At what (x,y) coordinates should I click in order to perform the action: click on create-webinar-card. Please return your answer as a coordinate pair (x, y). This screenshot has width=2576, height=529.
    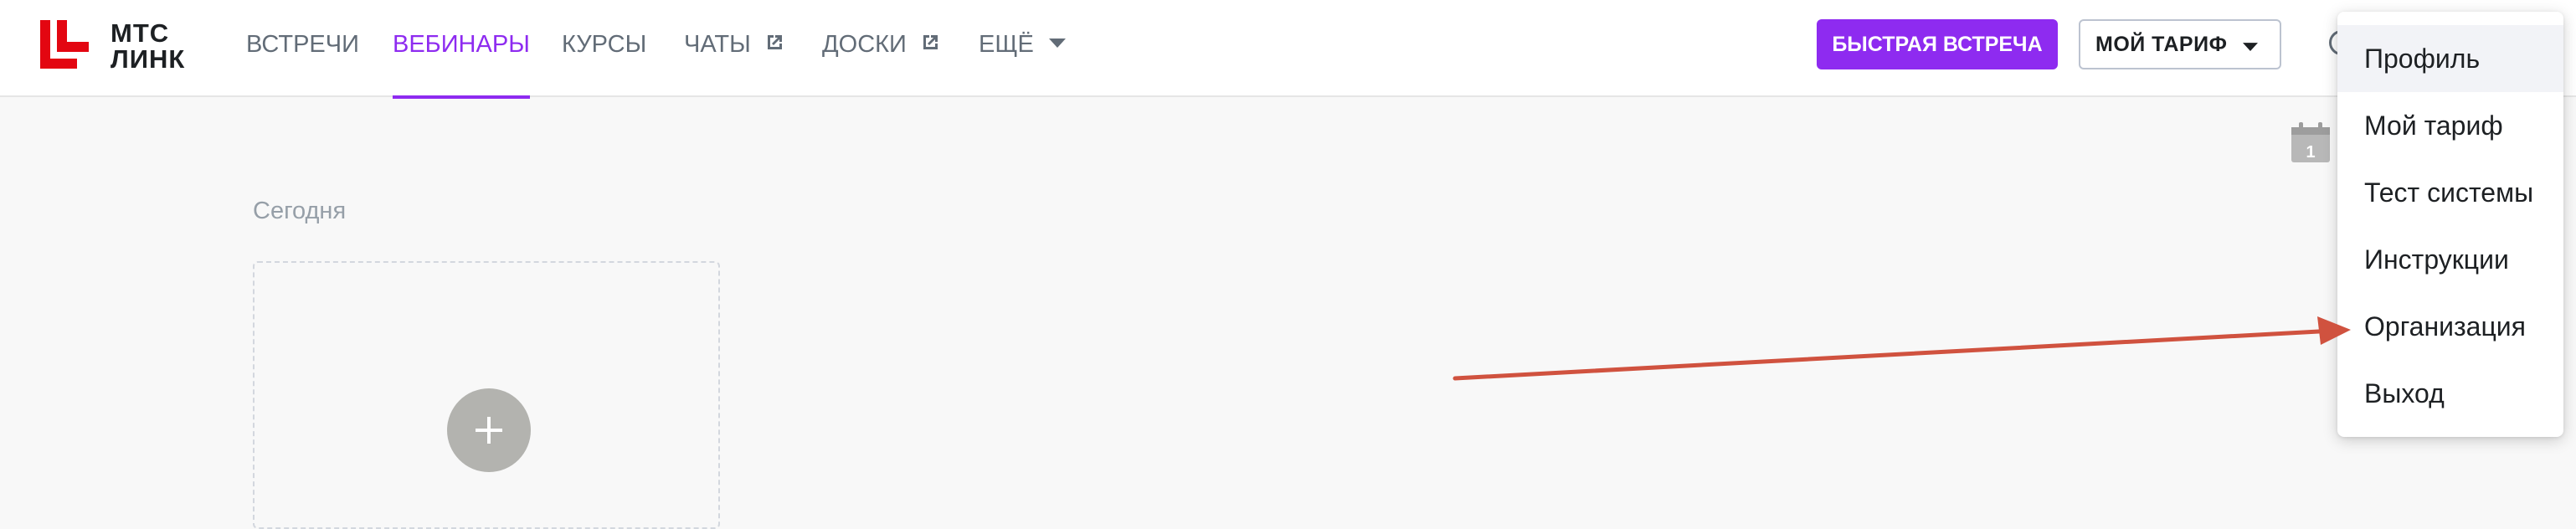
    Looking at the image, I should click on (487, 395).